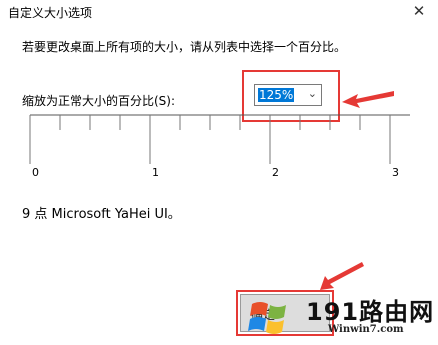  I want to click on ruler-label-1: 1, so click(155, 172).